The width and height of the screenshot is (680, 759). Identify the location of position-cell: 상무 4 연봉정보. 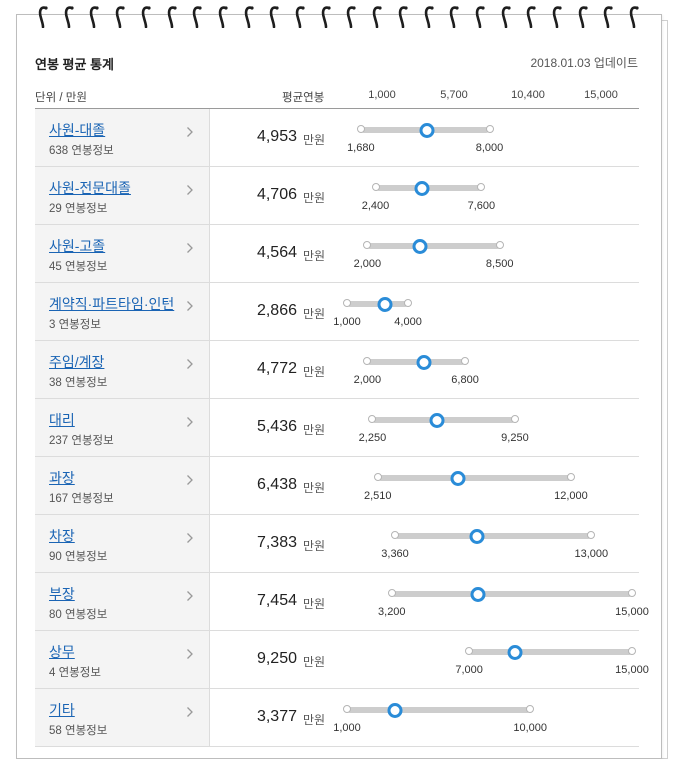
(122, 659).